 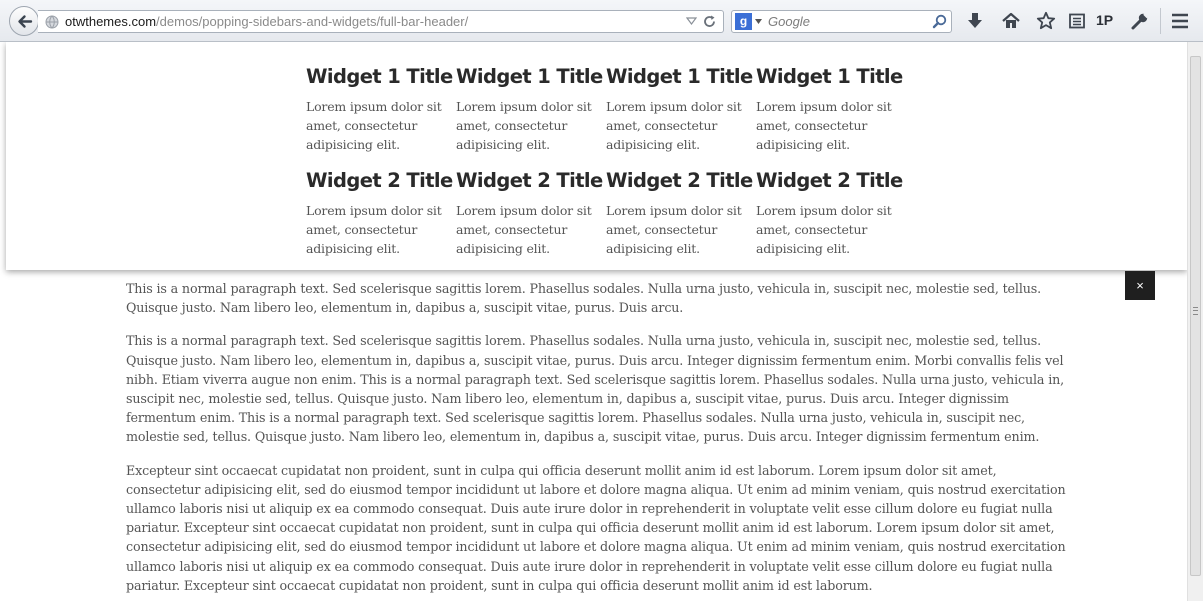 What do you see at coordinates (1104, 20) in the screenshot?
I see `1password-icon: 1P` at bounding box center [1104, 20].